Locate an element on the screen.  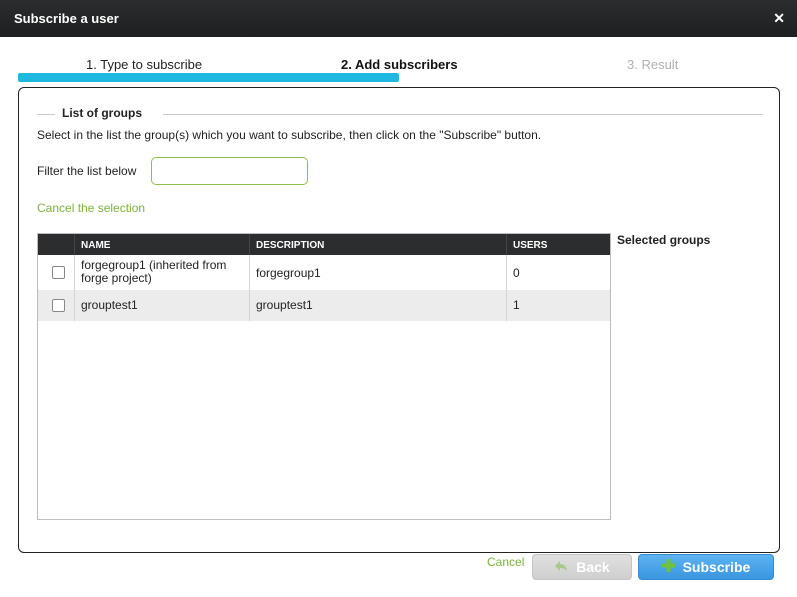
group-description-cell: grouptest1 is located at coordinates (284, 305).